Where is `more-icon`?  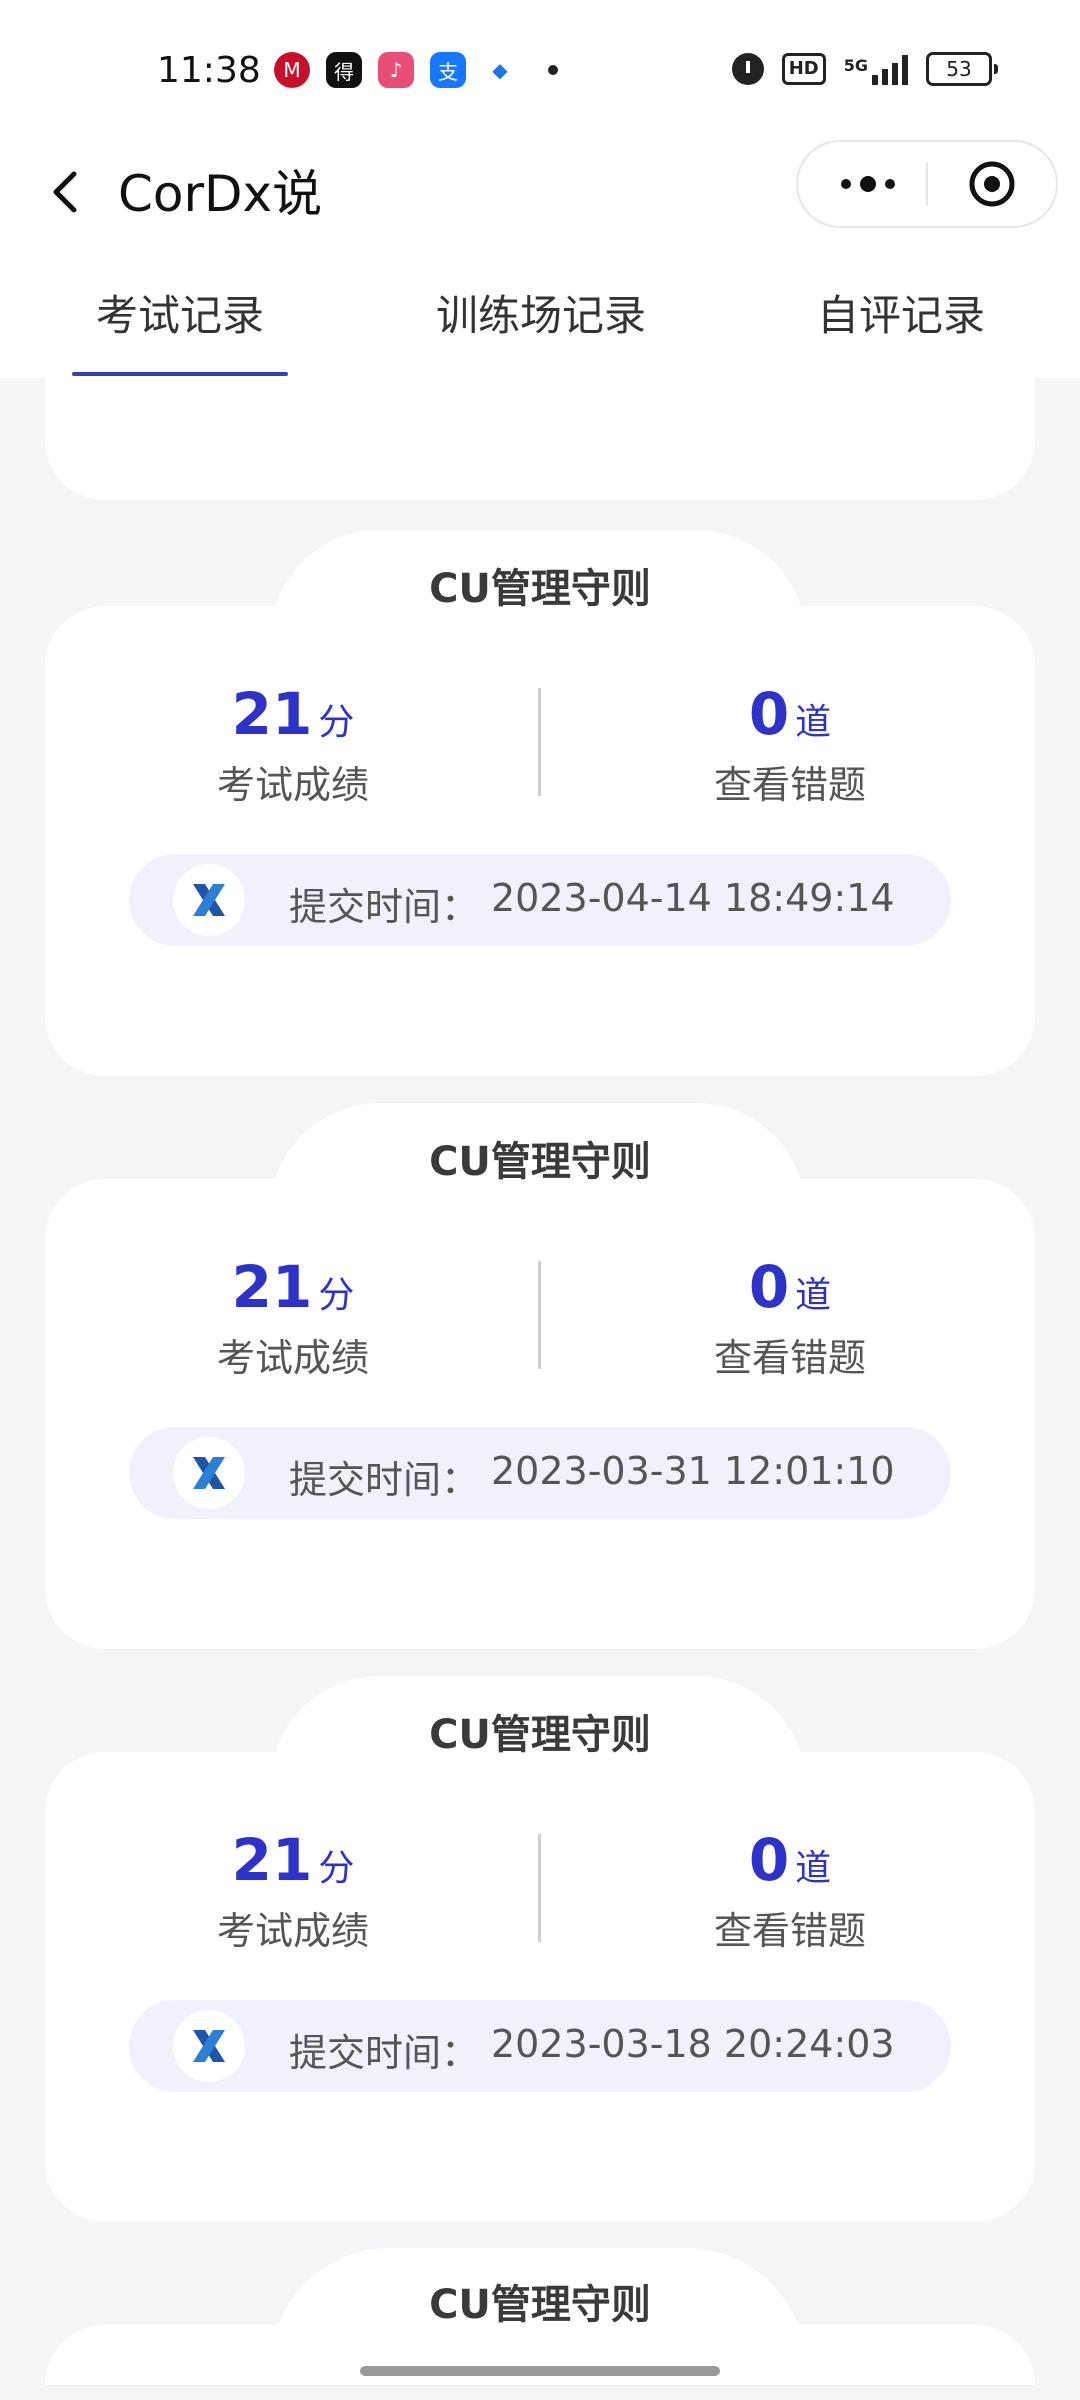
more-icon is located at coordinates (868, 184).